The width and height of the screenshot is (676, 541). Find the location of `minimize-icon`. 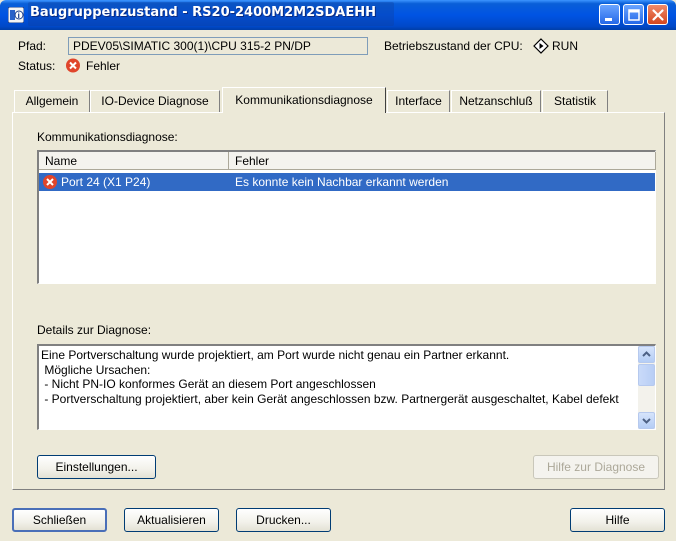

minimize-icon is located at coordinates (608, 19).